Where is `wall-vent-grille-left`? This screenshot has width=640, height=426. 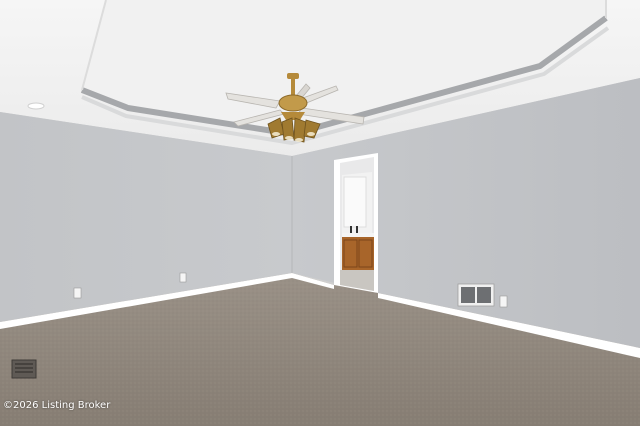
wall-vent-grille-left is located at coordinates (468, 295).